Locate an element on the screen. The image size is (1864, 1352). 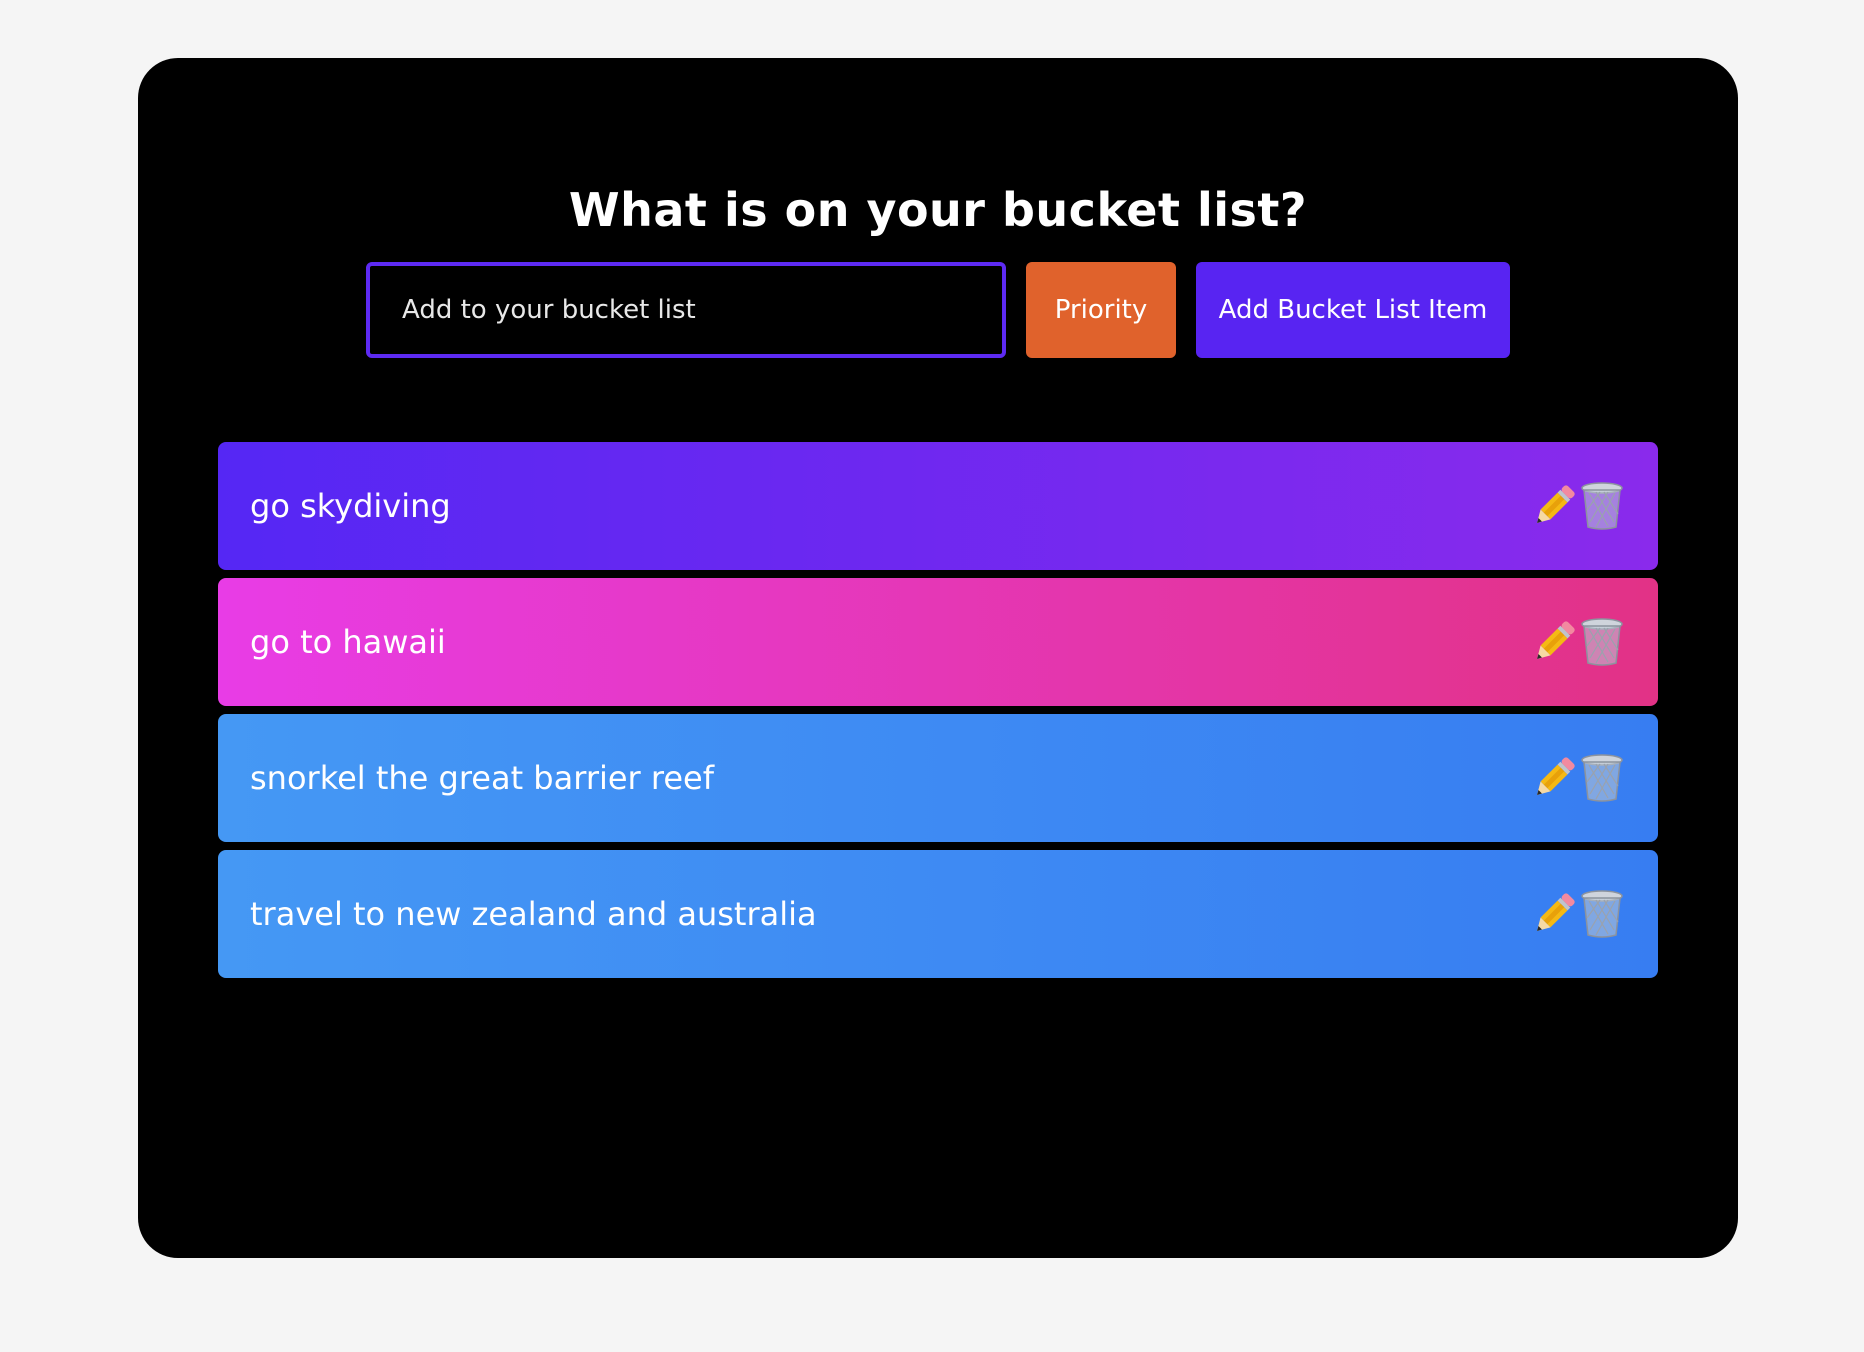
list-item-text: travel to new zealand and australia is located at coordinates (533, 914).